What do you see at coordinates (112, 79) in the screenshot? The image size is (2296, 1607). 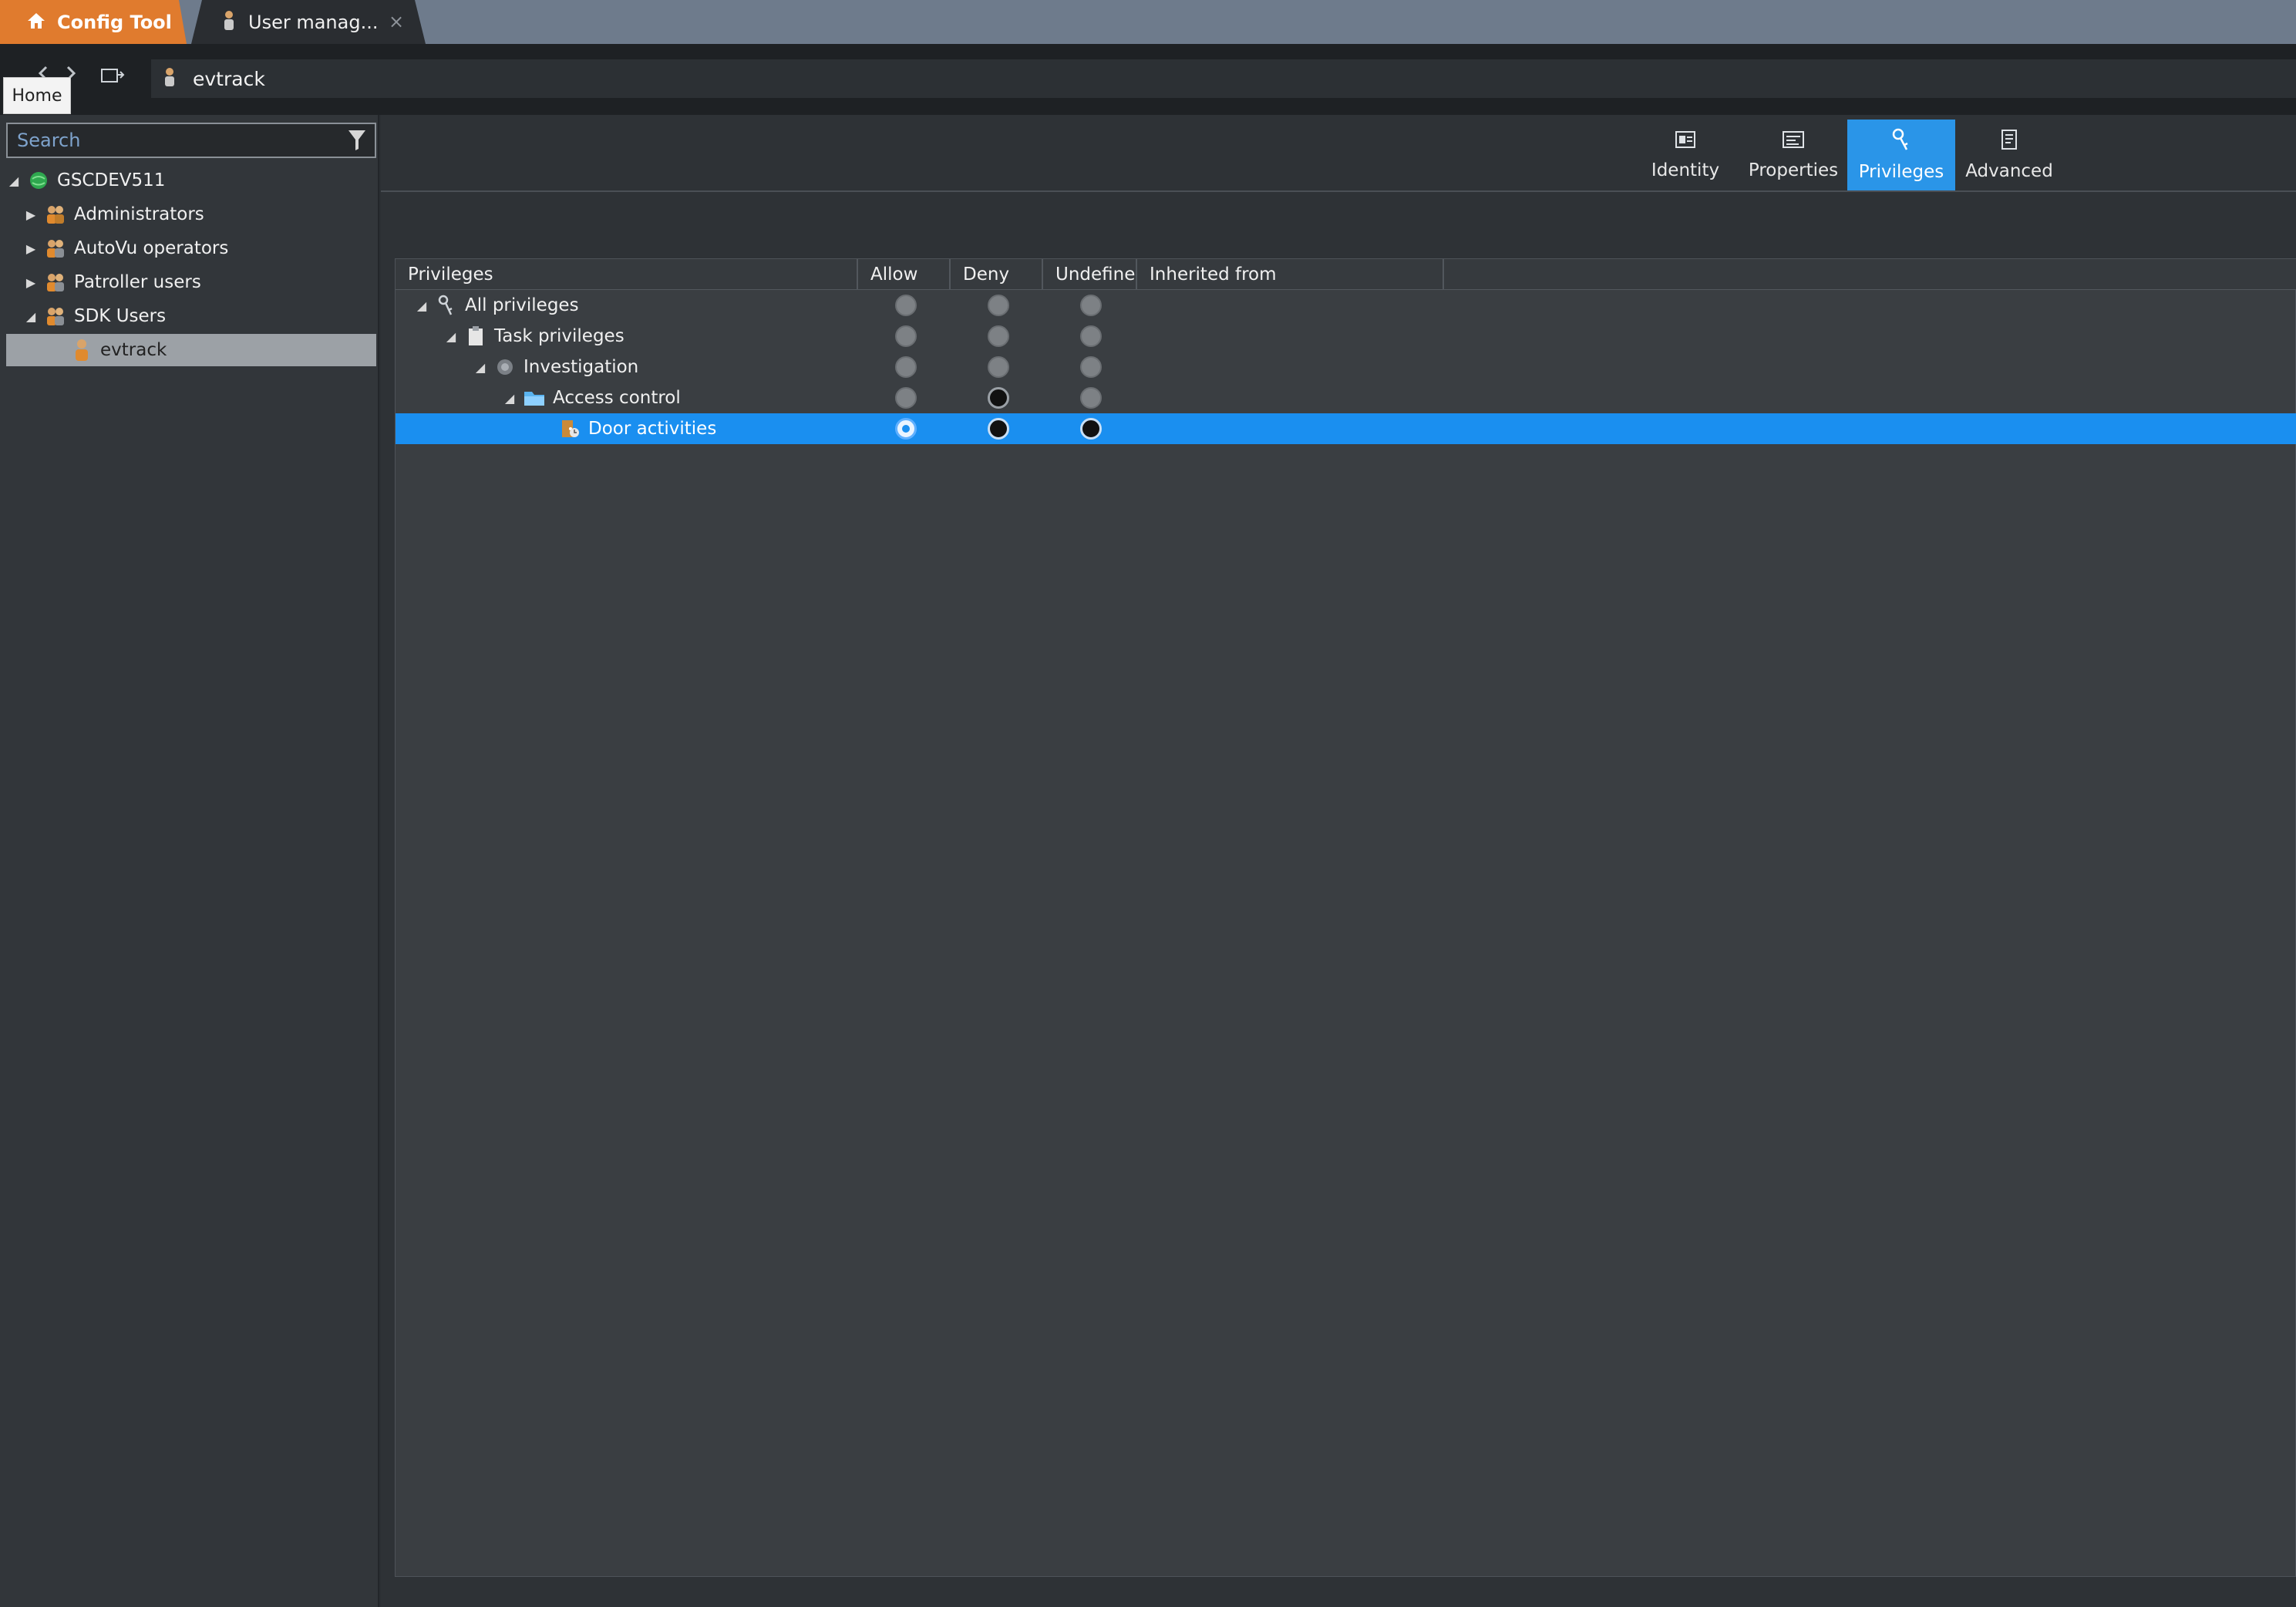 I see `browse-icon` at bounding box center [112, 79].